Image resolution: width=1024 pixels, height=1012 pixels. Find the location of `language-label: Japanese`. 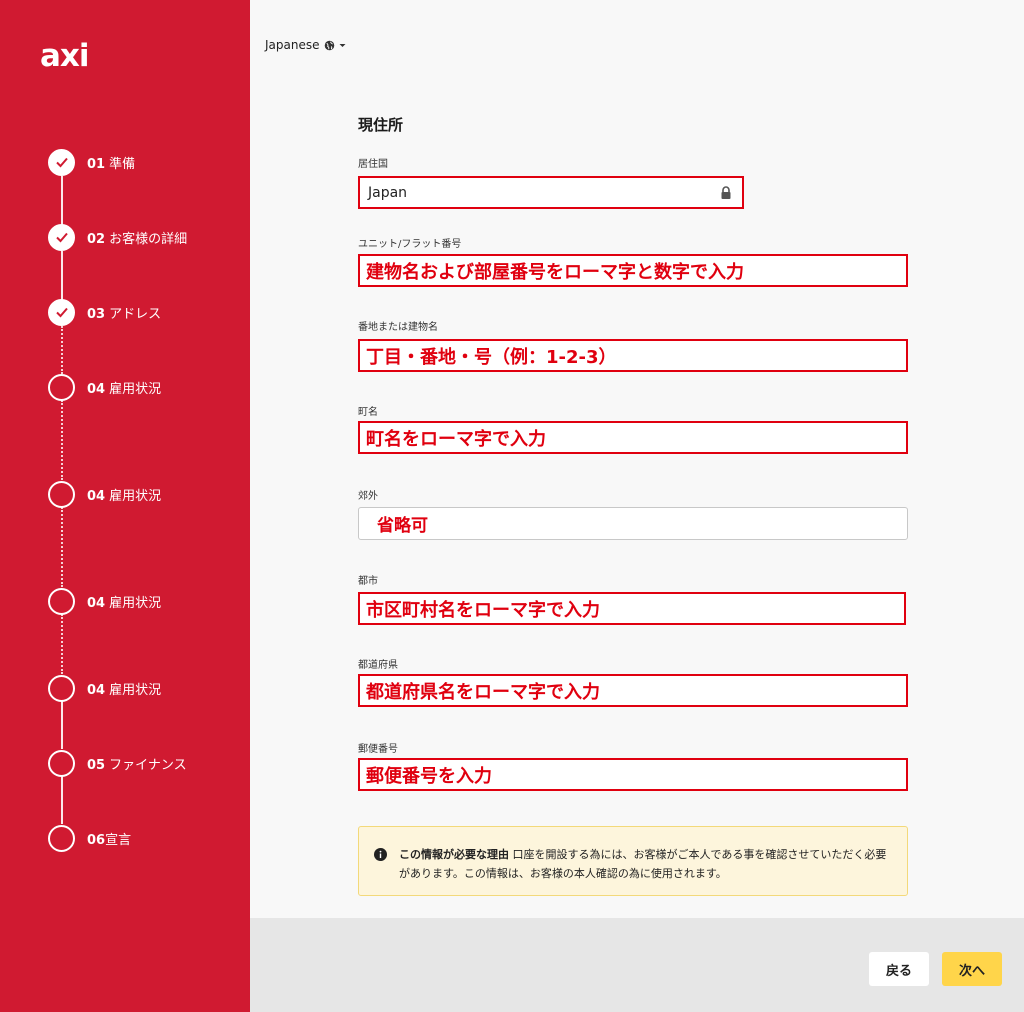

language-label: Japanese is located at coordinates (292, 45).